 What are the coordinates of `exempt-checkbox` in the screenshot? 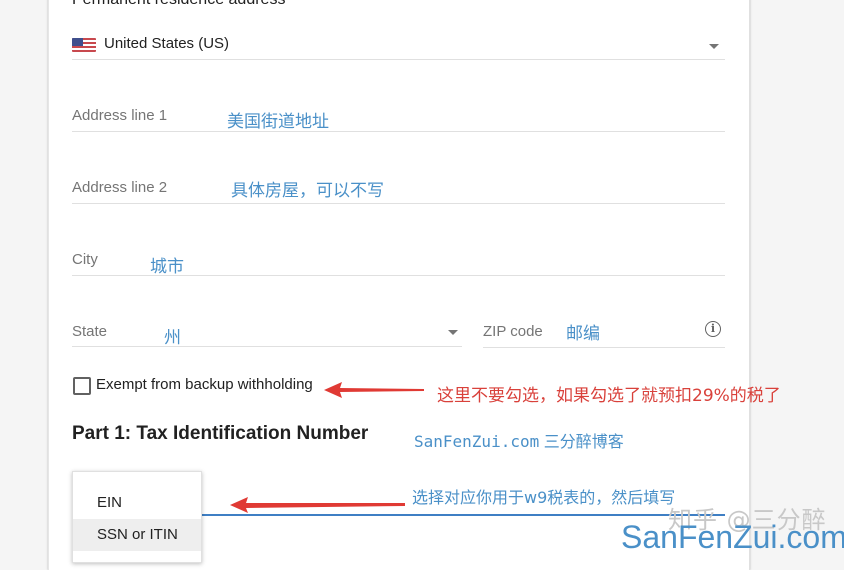 It's located at (82, 386).